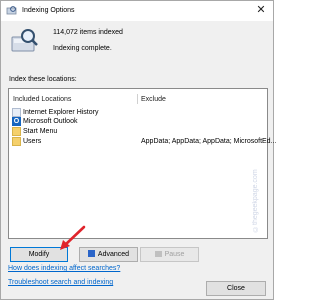 The width and height of the screenshot is (320, 300). I want to click on items-indexed-count: 114,072 items indexed, so click(88, 32).